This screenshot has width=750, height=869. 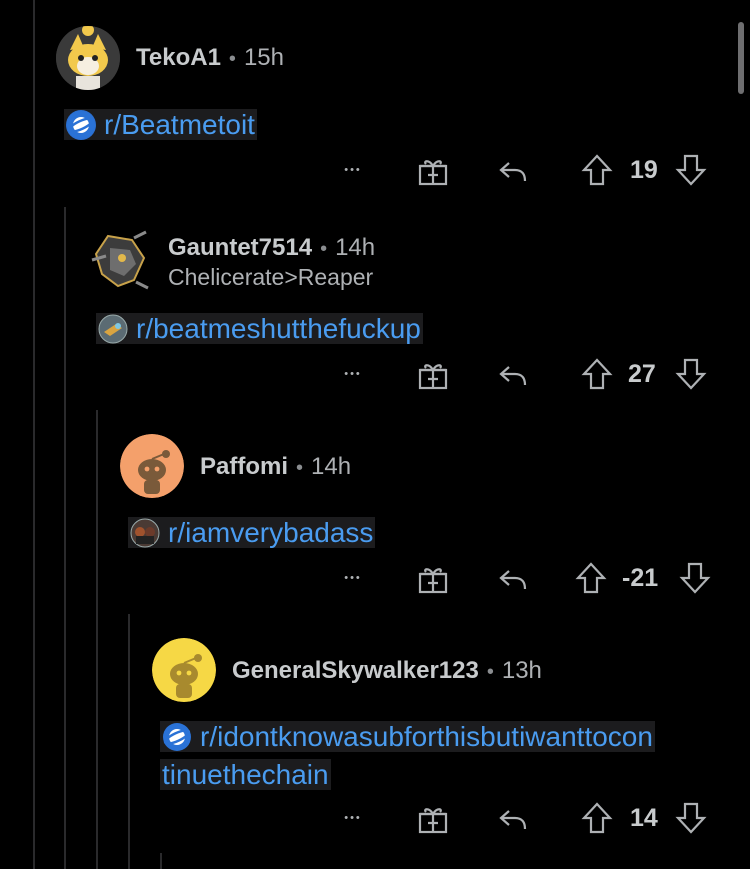 What do you see at coordinates (521, 670) in the screenshot?
I see `timestamp: 13h` at bounding box center [521, 670].